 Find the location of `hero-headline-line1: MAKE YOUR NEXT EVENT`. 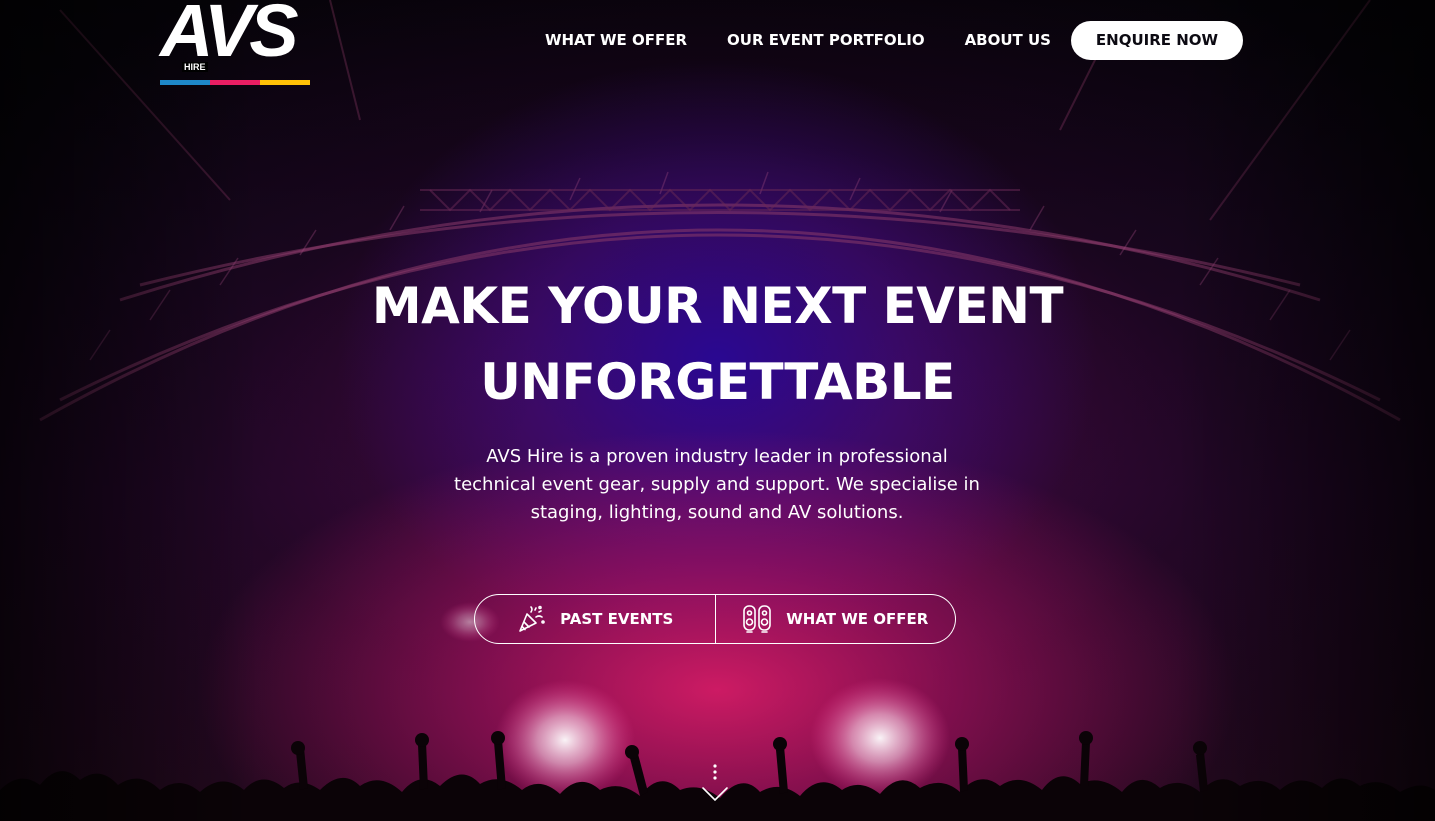

hero-headline-line1: MAKE YOUR NEXT EVENT is located at coordinates (717, 306).